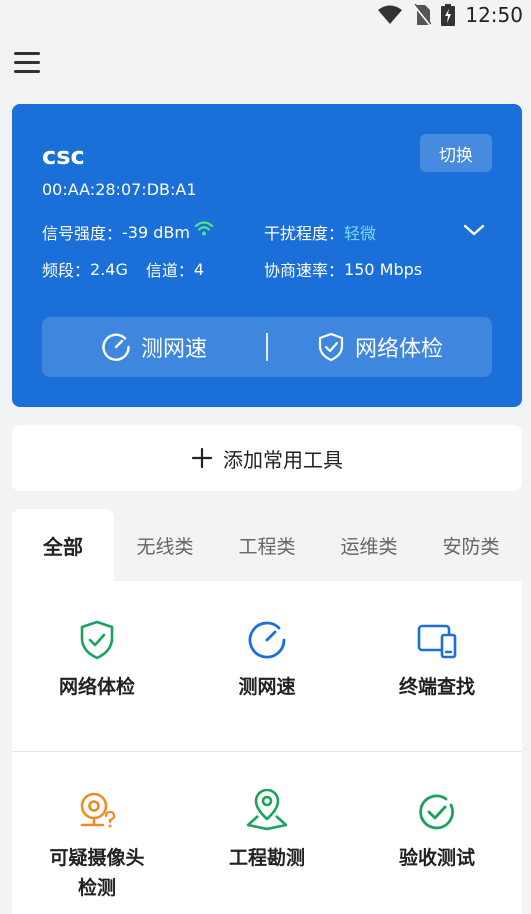 This screenshot has height=914, width=531. I want to click on tool-health-check: 网络体检, so click(97, 661).